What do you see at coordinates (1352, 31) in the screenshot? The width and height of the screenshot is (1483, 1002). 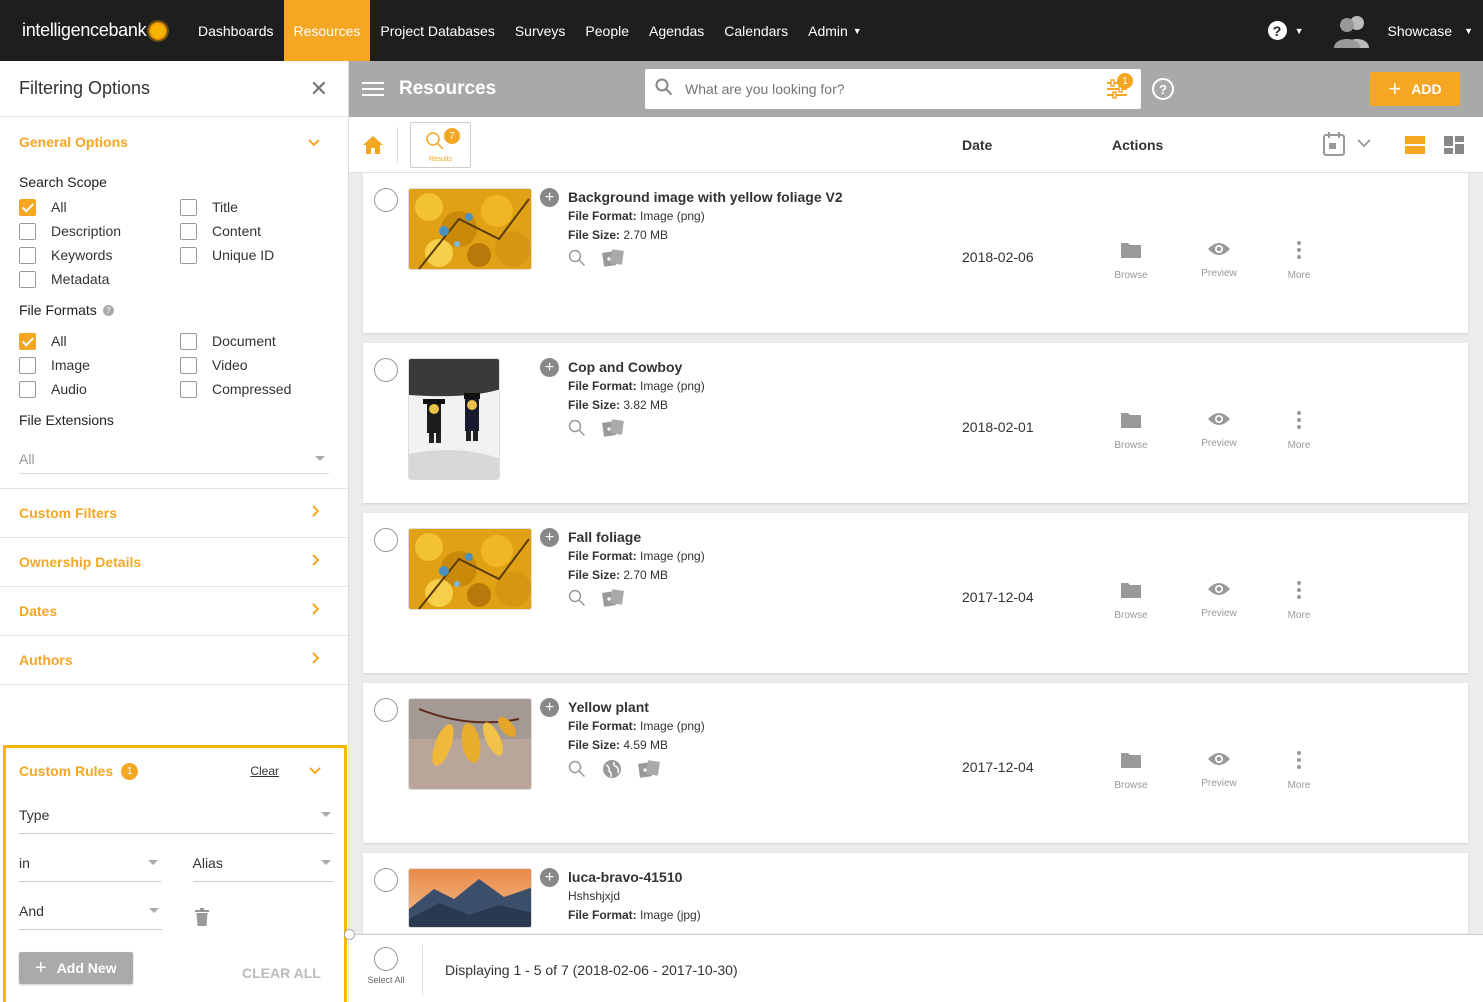 I see `user-avatar-icon` at bounding box center [1352, 31].